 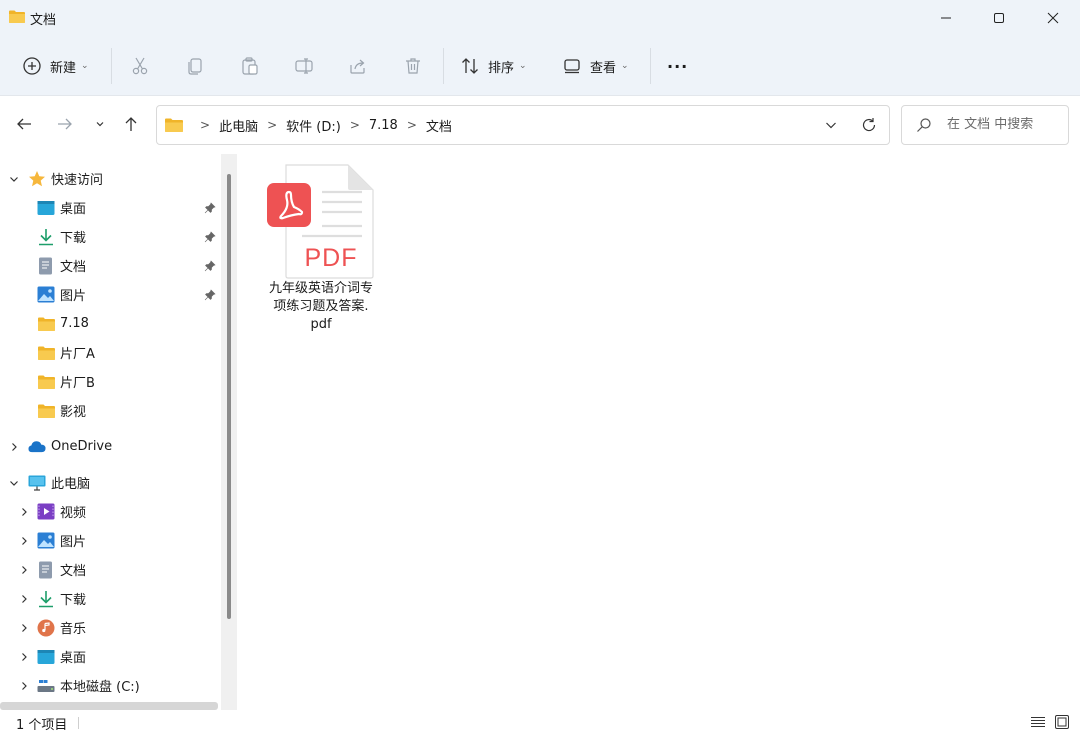 What do you see at coordinates (131, 124) in the screenshot?
I see `up-button` at bounding box center [131, 124].